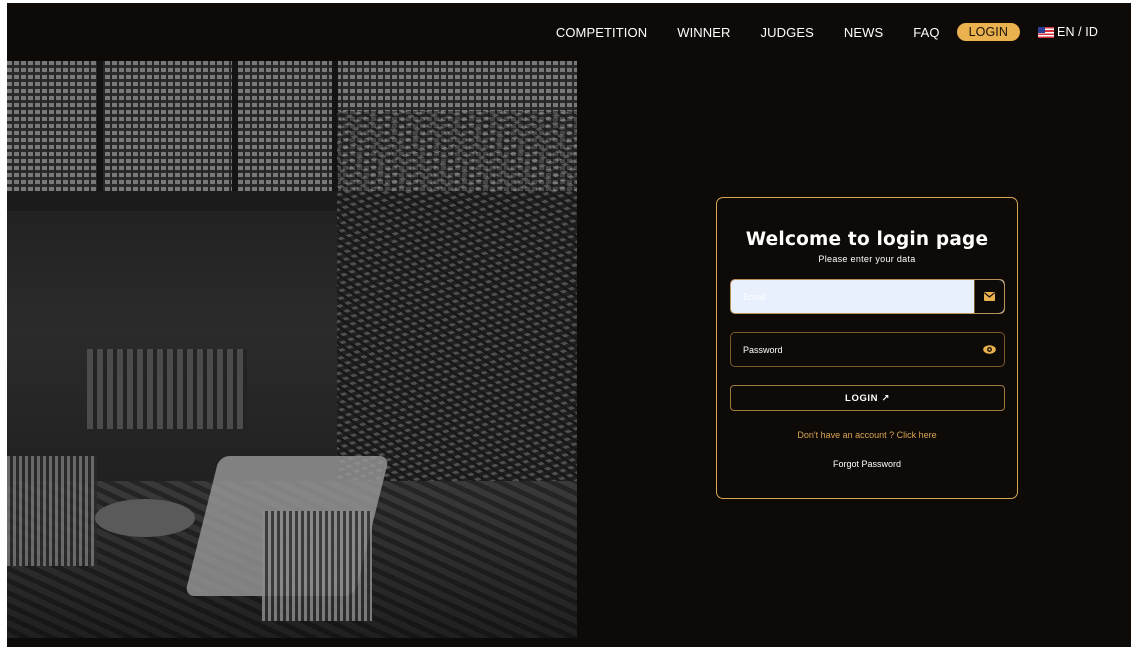 The height and width of the screenshot is (650, 1138). I want to click on signup-link: Don't have an account ? Click here, so click(867, 435).